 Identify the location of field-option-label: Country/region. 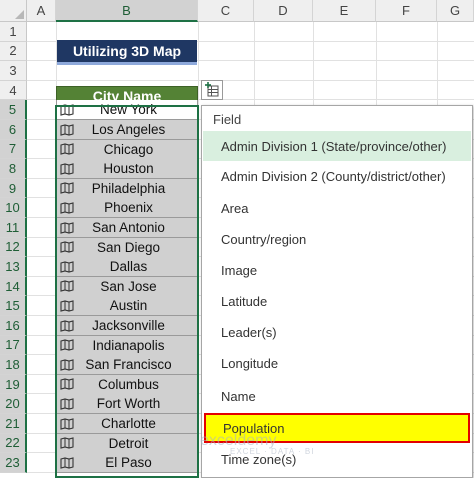
(264, 239).